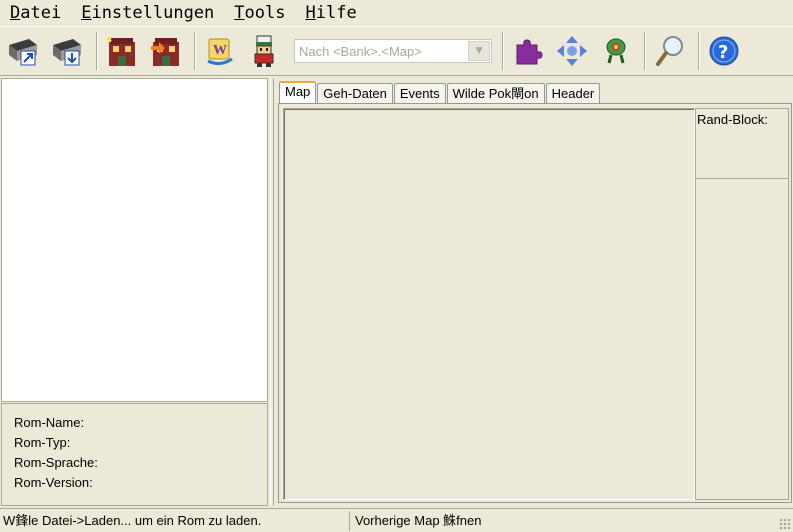 The height and width of the screenshot is (532, 793). What do you see at coordinates (418, 520) in the screenshot?
I see `status-right-text: Vorherige Map 鮢fnen` at bounding box center [418, 520].